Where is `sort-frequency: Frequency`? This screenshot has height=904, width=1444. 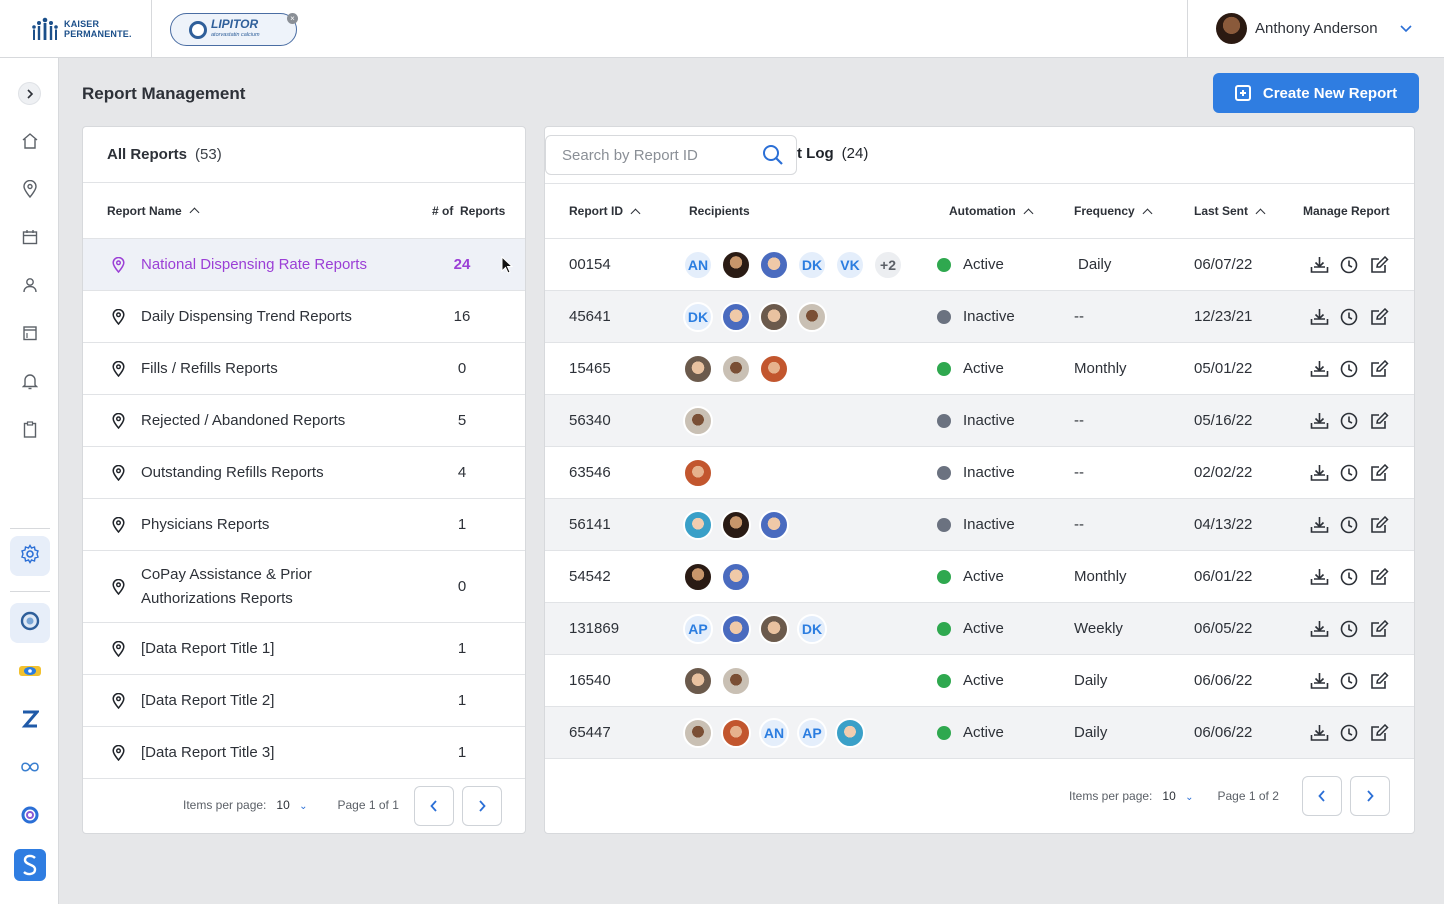
sort-frequency: Frequency is located at coordinates (1113, 211).